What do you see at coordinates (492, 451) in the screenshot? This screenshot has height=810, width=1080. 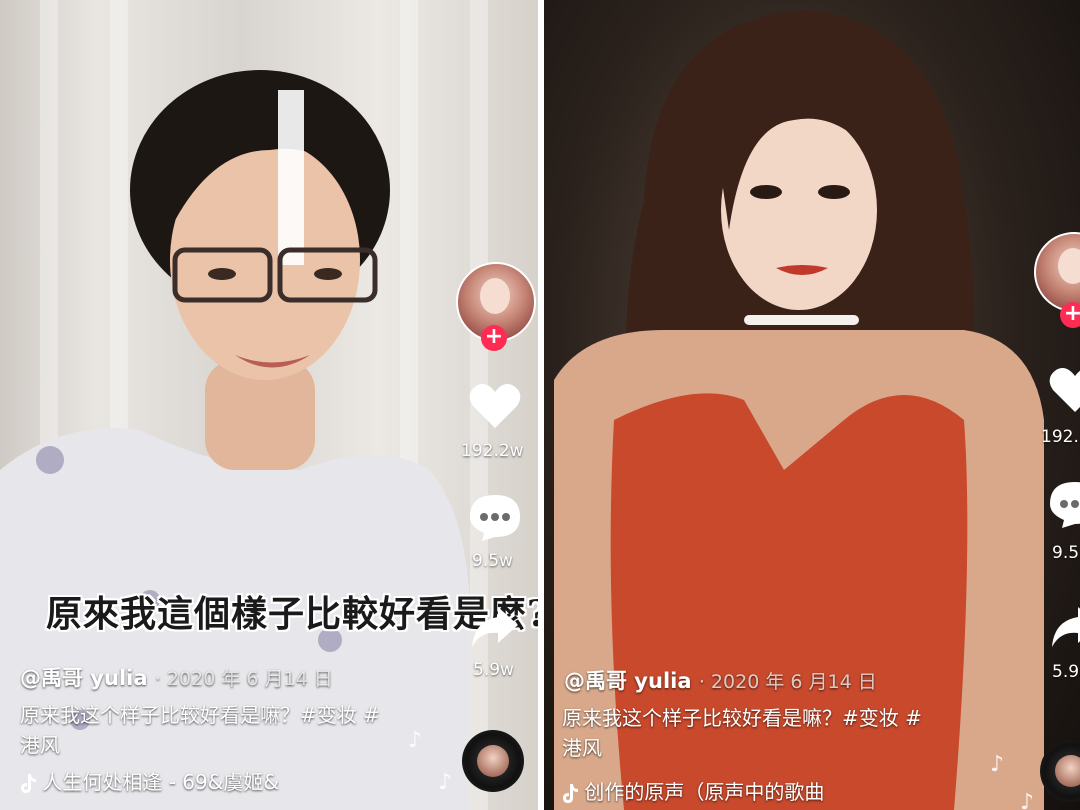 I see `like-count: 192.2w` at bounding box center [492, 451].